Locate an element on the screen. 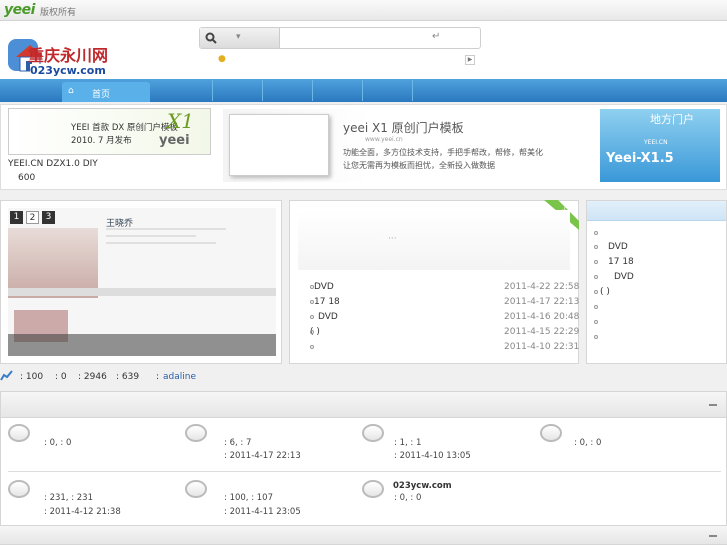 The height and width of the screenshot is (545, 727). slide-image: 王晓乔 is located at coordinates (142, 282).